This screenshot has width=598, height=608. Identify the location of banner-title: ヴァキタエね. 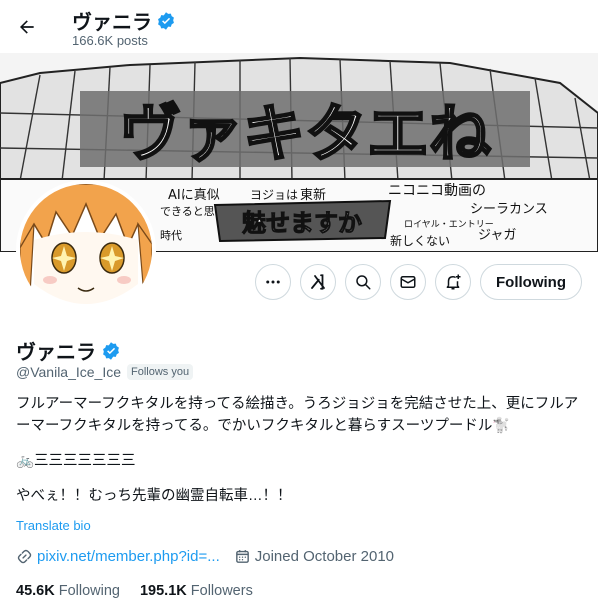
(305, 133).